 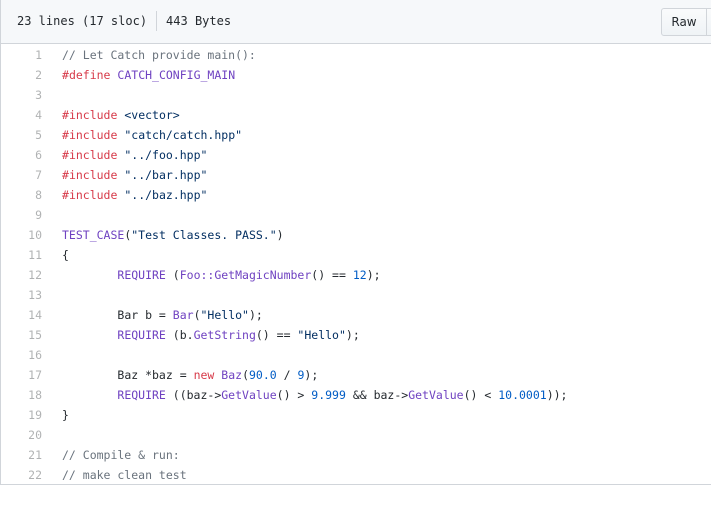 What do you see at coordinates (359, 275) in the screenshot?
I see `code-token: 12` at bounding box center [359, 275].